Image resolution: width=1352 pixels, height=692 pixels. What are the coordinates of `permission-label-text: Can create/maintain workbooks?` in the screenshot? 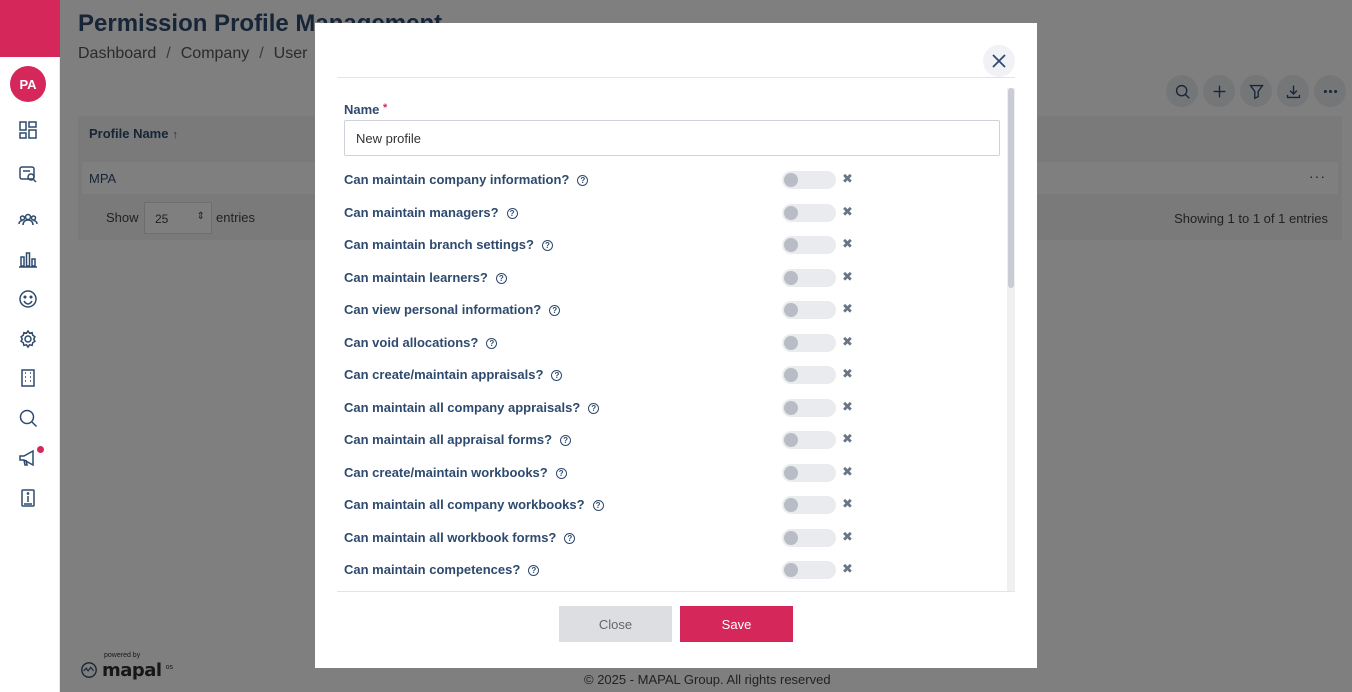 It's located at (446, 472).